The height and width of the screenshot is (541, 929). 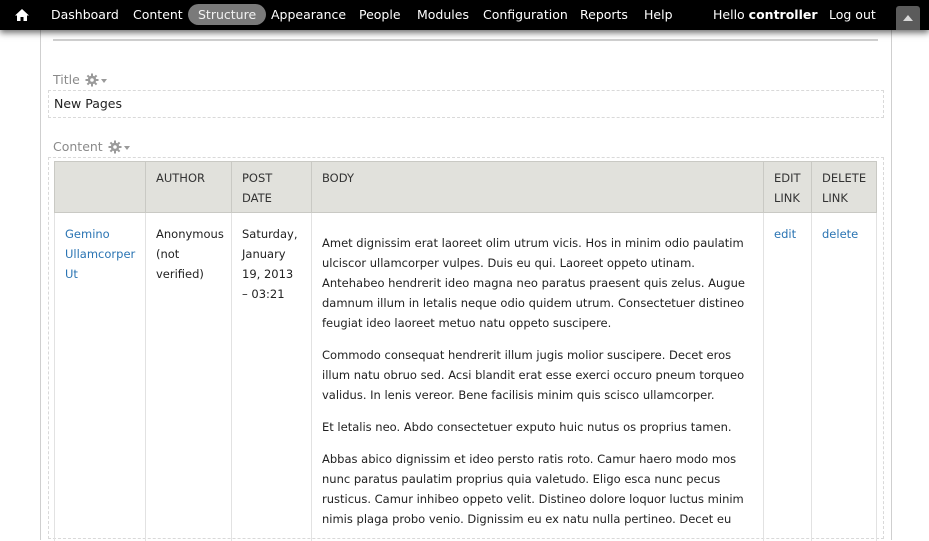 What do you see at coordinates (272, 187) in the screenshot?
I see `header-post-date: POST DATE` at bounding box center [272, 187].